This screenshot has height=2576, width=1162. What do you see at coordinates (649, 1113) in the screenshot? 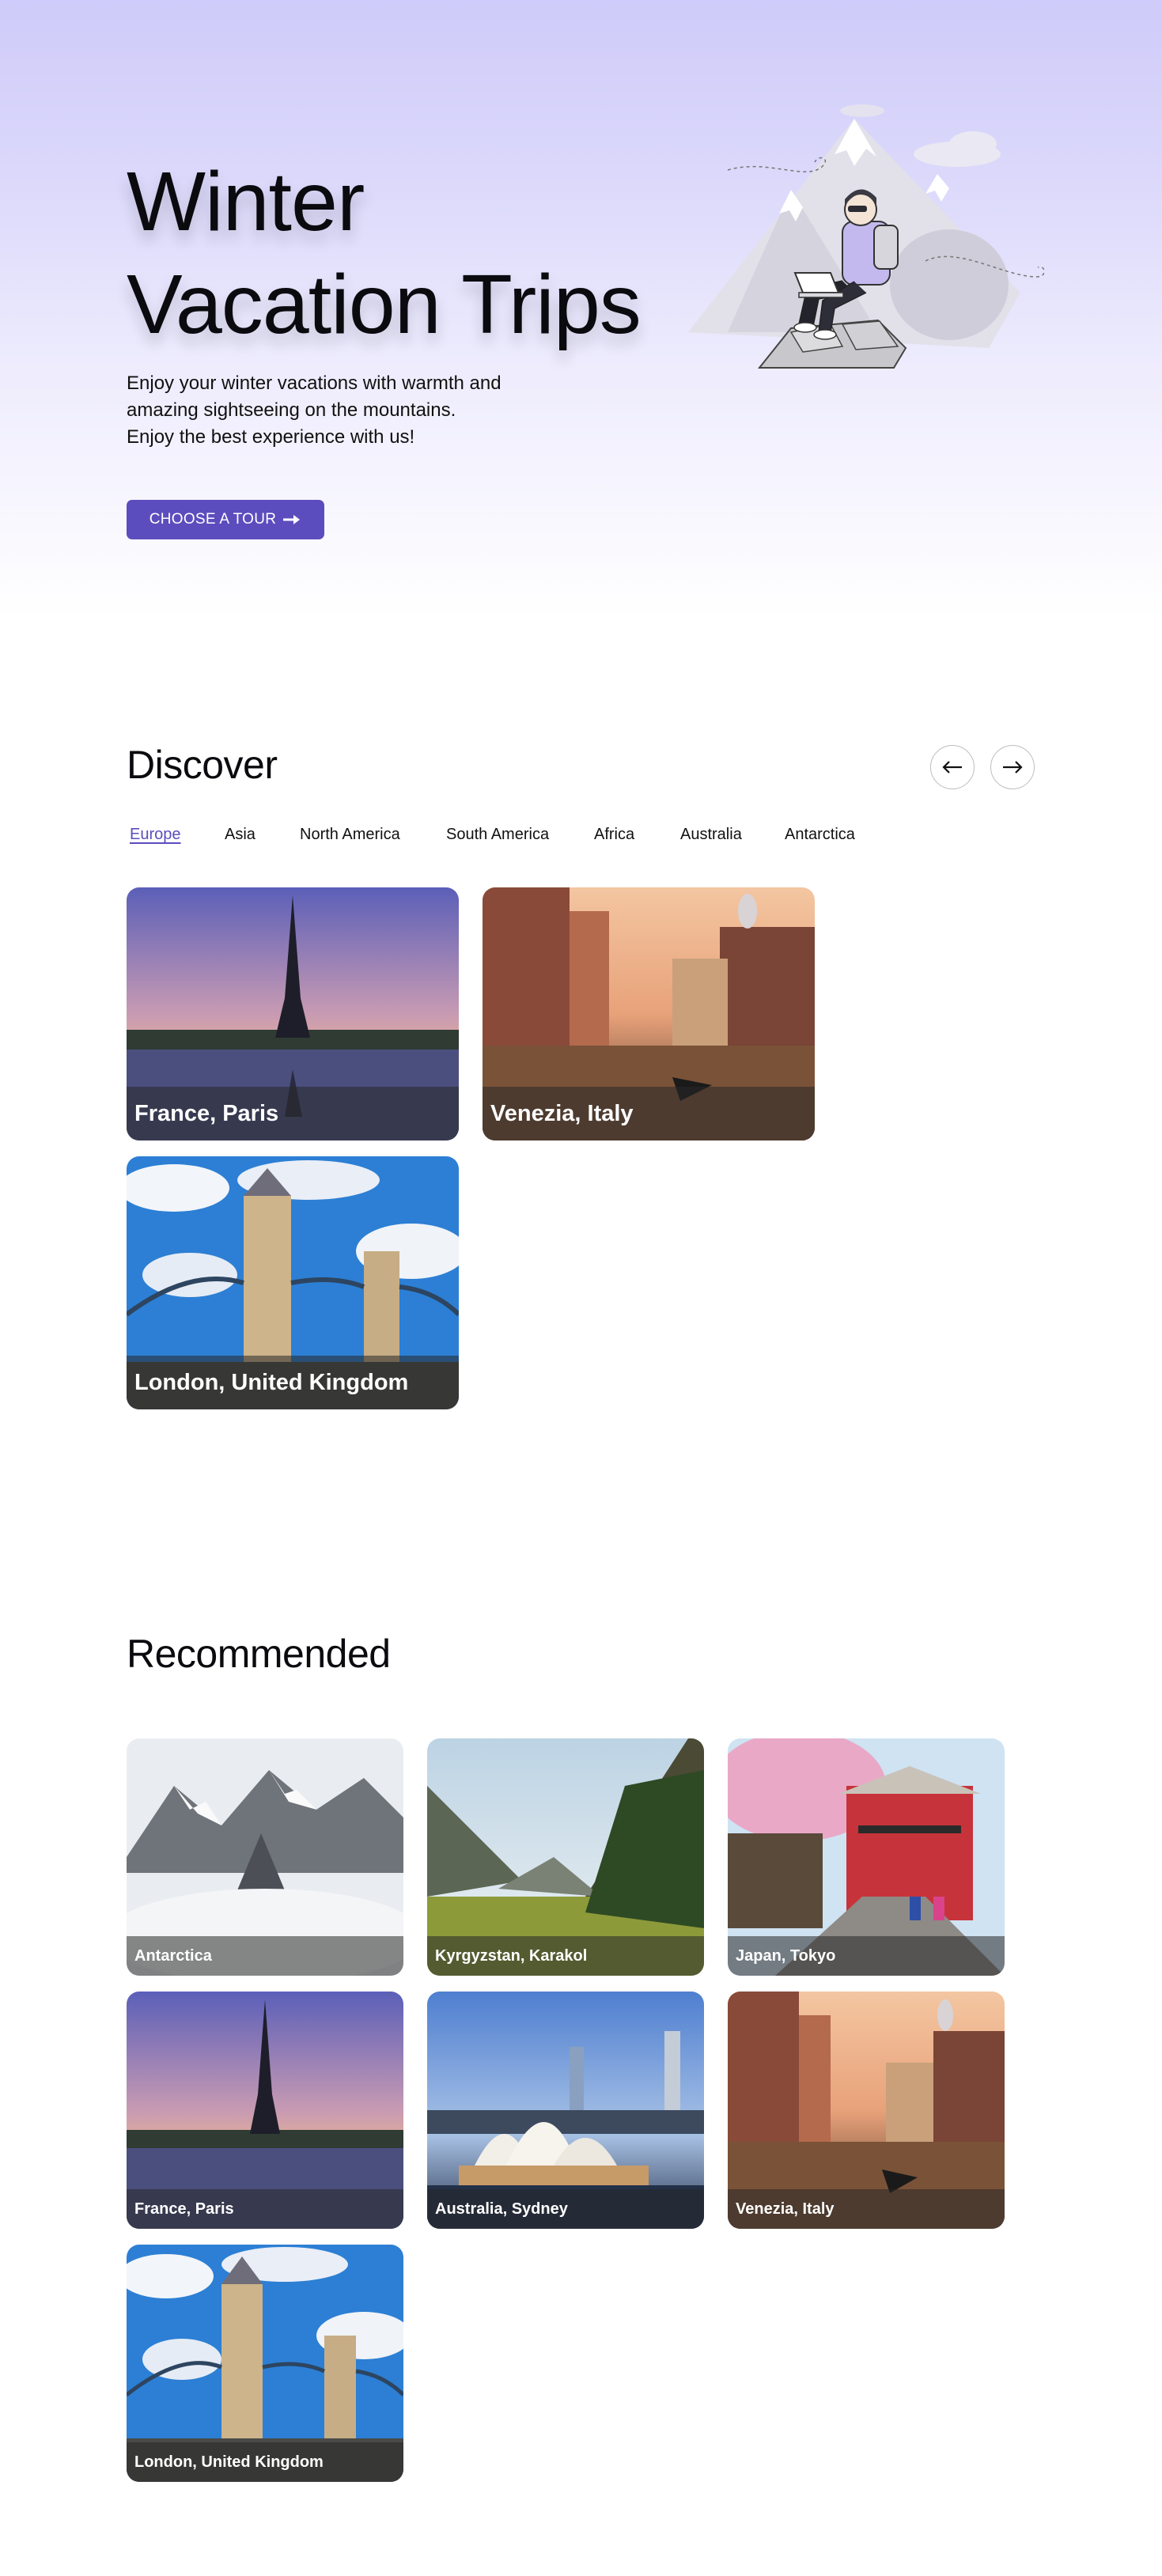
I see `discover-card-caption: Venezia, Italy` at bounding box center [649, 1113].